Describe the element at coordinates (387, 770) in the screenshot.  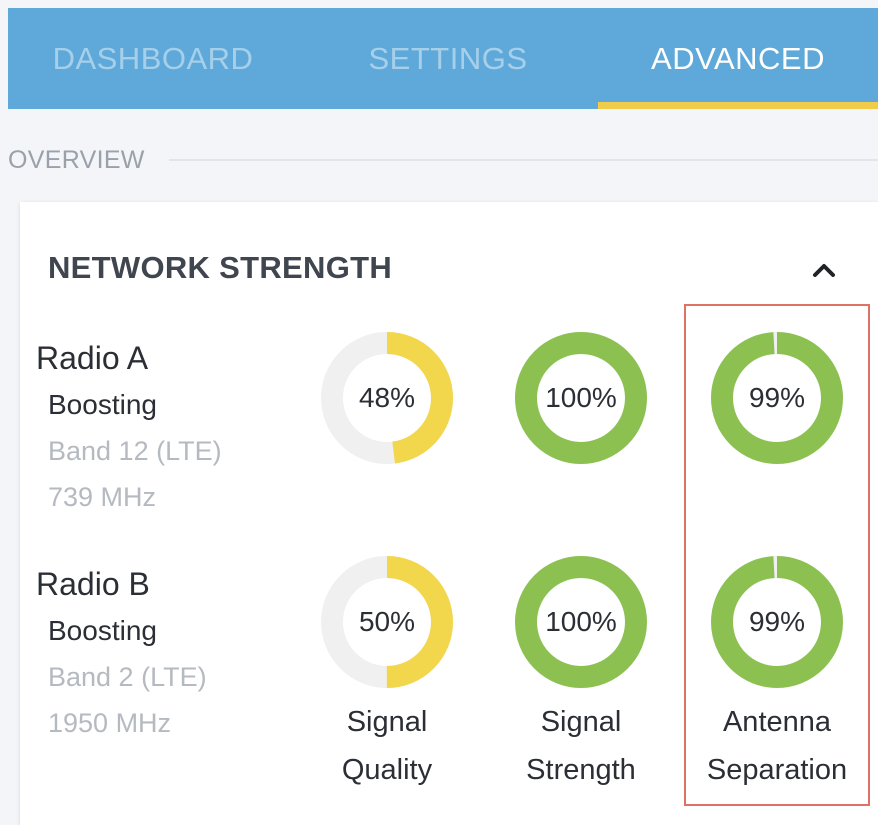
I see `column-label-line: Quality` at that location.